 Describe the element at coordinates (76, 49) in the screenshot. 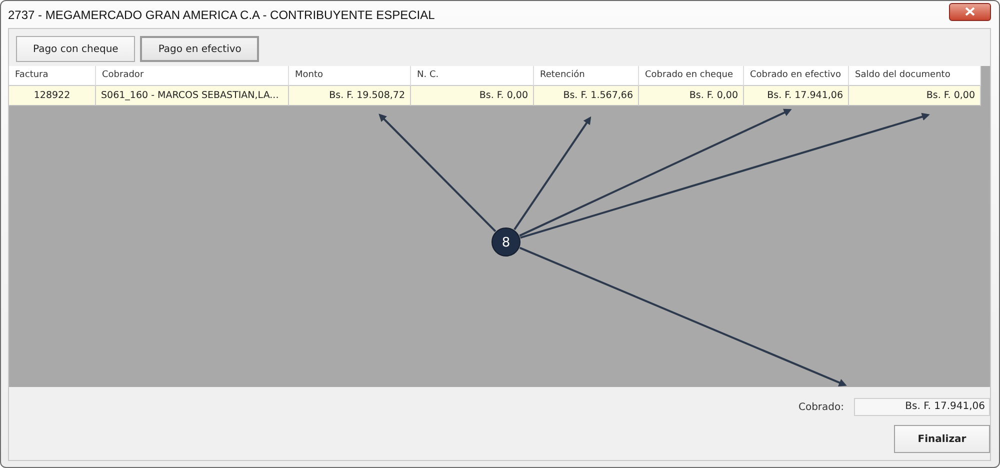

I see `toolbar-button: Pago con cheque` at that location.